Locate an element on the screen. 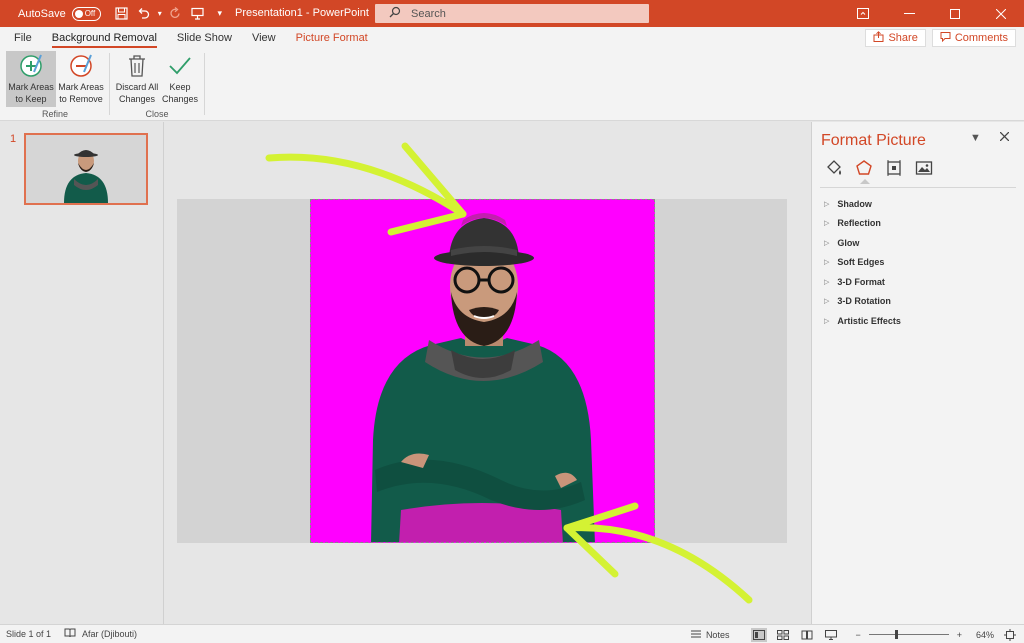  mark-keep-line1: Mark Areas is located at coordinates (31, 87).